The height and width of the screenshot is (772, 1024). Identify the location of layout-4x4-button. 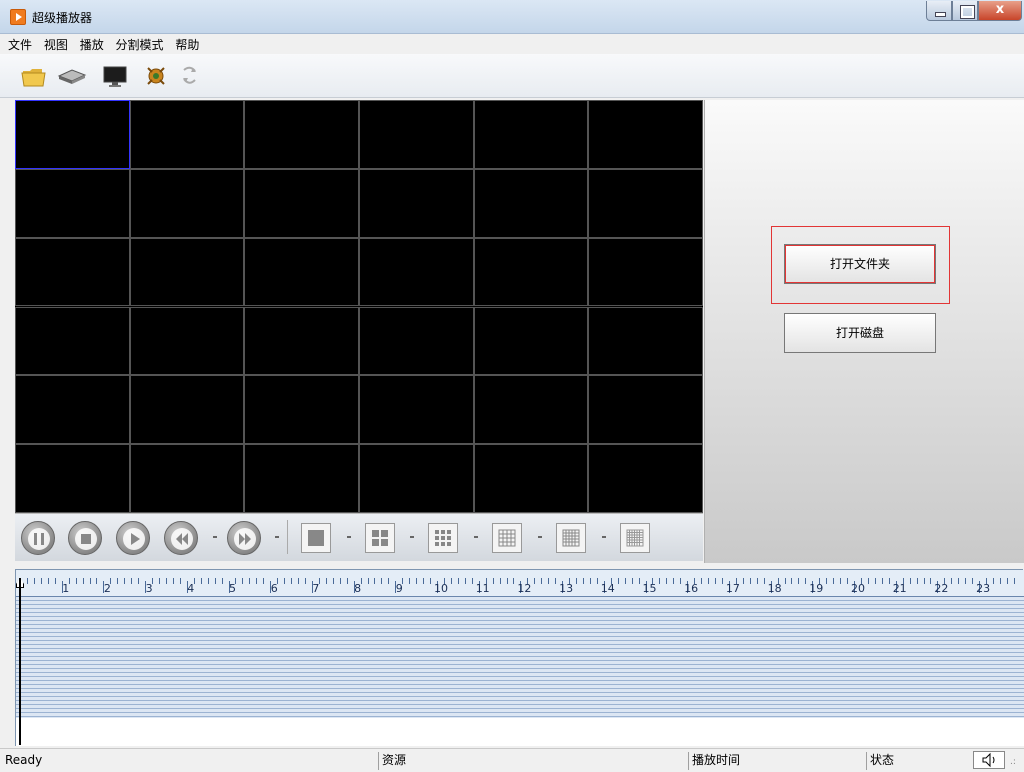
(507, 538).